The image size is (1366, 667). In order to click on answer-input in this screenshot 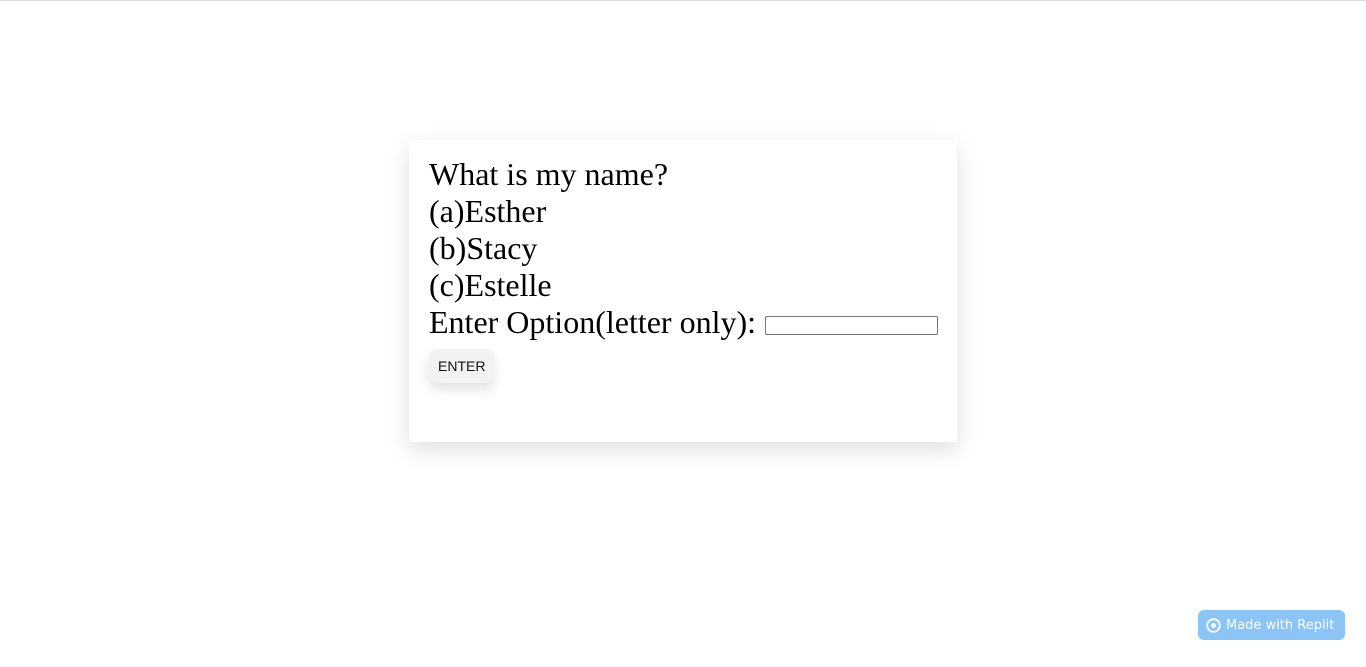, I will do `click(852, 325)`.